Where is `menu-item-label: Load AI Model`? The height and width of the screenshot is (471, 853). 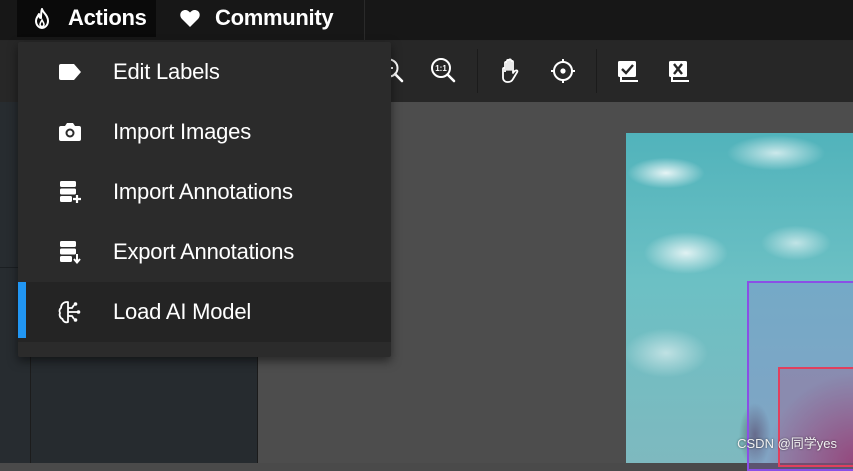
menu-item-label: Load AI Model is located at coordinates (182, 311).